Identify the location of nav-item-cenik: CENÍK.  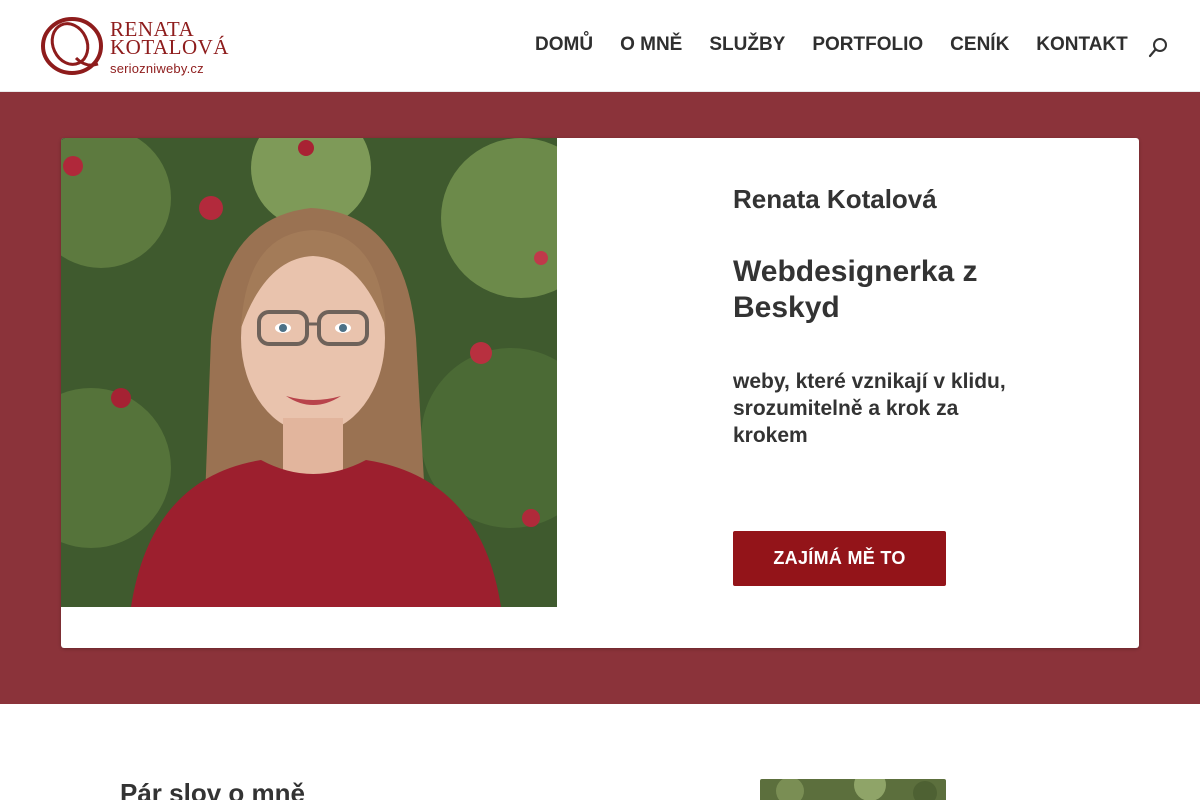
(979, 45).